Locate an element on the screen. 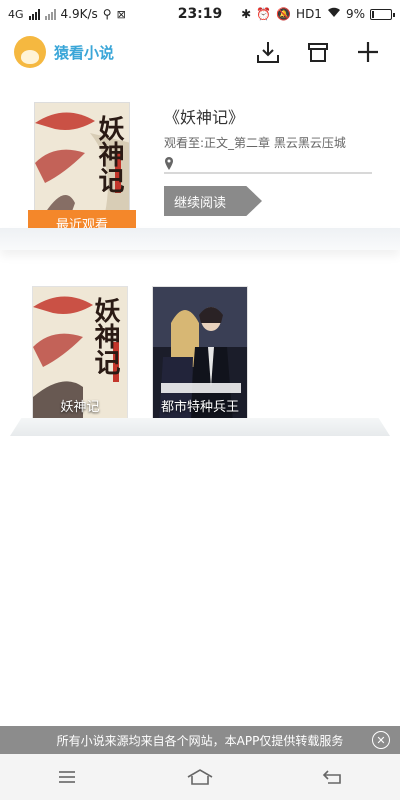 The height and width of the screenshot is (800, 400). recent-book-title: 《妖神记》 is located at coordinates (204, 116).